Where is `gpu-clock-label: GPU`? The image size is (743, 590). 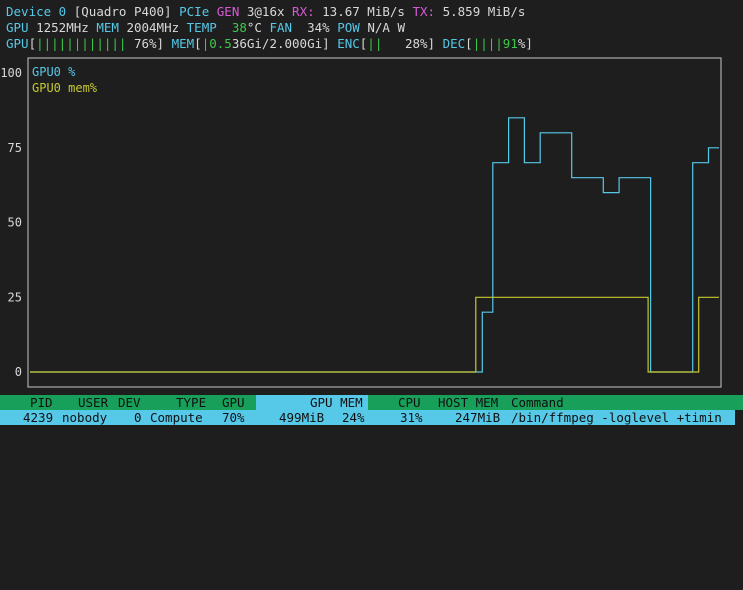 gpu-clock-label: GPU is located at coordinates (17, 27).